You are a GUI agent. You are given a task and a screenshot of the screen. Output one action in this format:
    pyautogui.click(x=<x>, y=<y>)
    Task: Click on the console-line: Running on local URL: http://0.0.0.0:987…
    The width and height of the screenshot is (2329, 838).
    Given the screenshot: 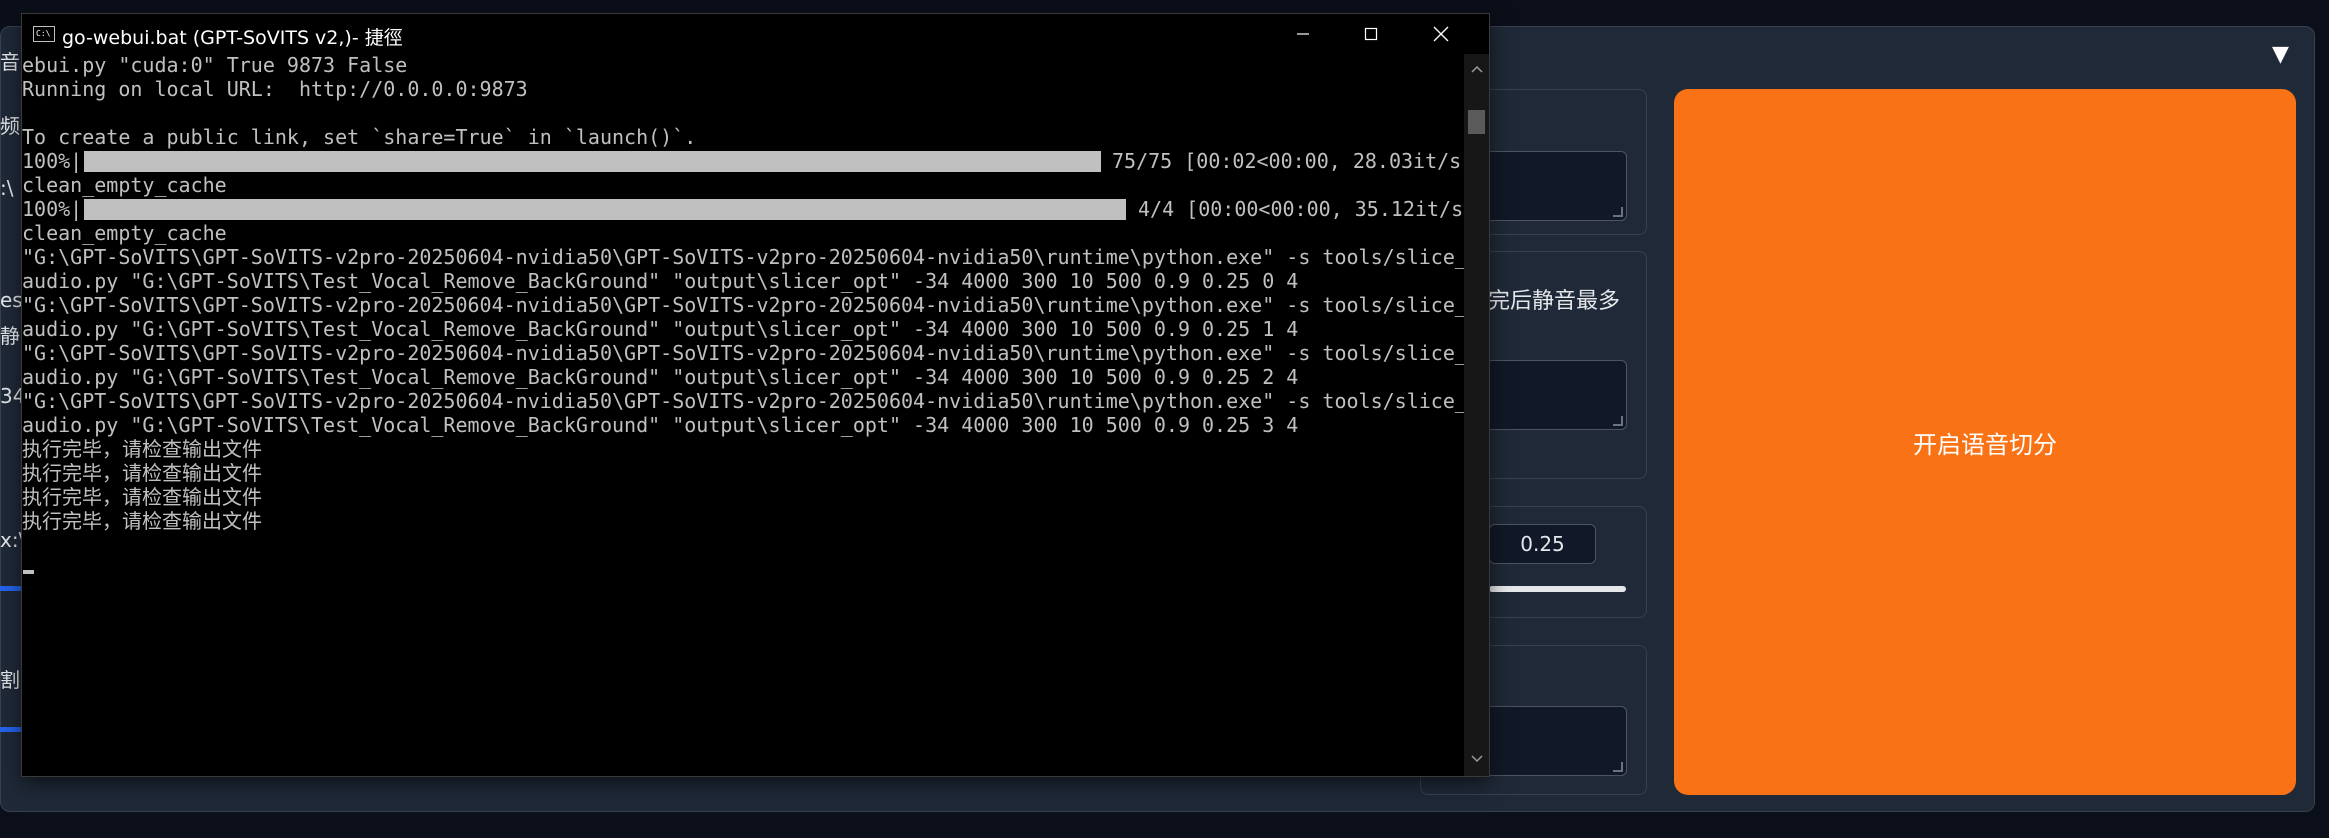 What is the action you would take?
    pyautogui.click(x=275, y=89)
    